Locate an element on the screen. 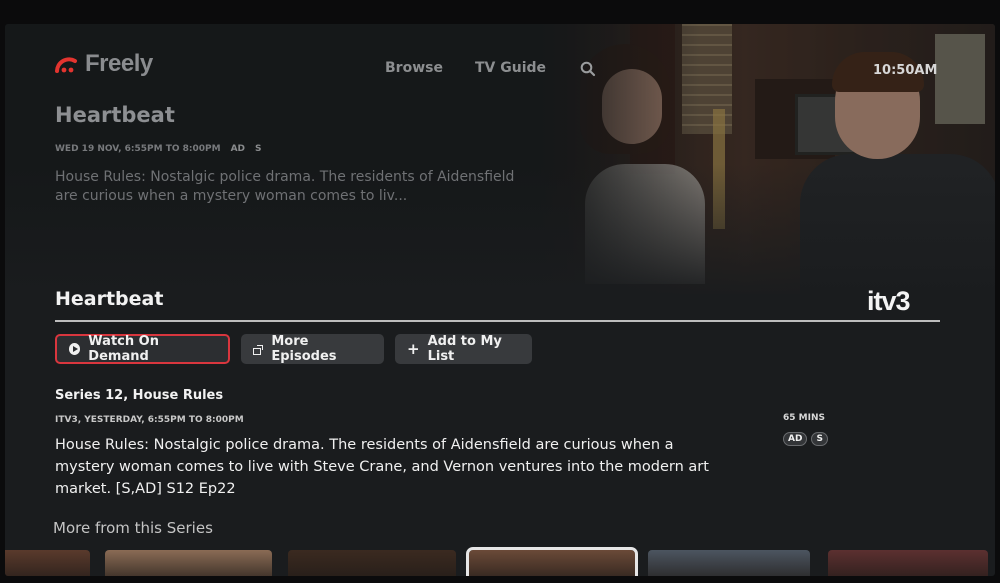 The image size is (1000, 583). freely-logo: Freely is located at coordinates (104, 64).